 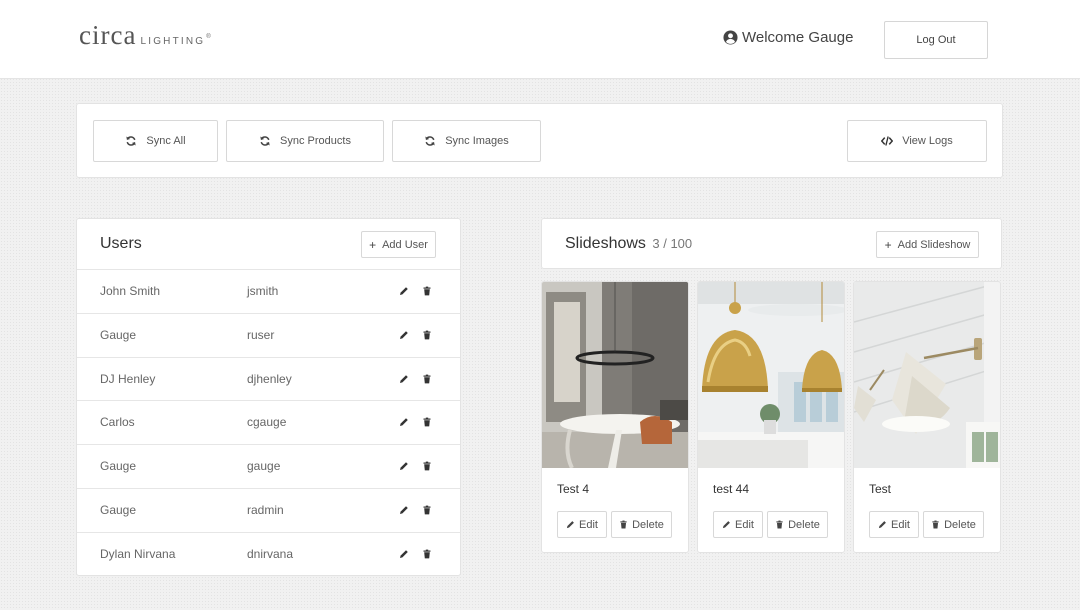 I want to click on user-row: Dylan Nirvana dnirvana, so click(x=268, y=555).